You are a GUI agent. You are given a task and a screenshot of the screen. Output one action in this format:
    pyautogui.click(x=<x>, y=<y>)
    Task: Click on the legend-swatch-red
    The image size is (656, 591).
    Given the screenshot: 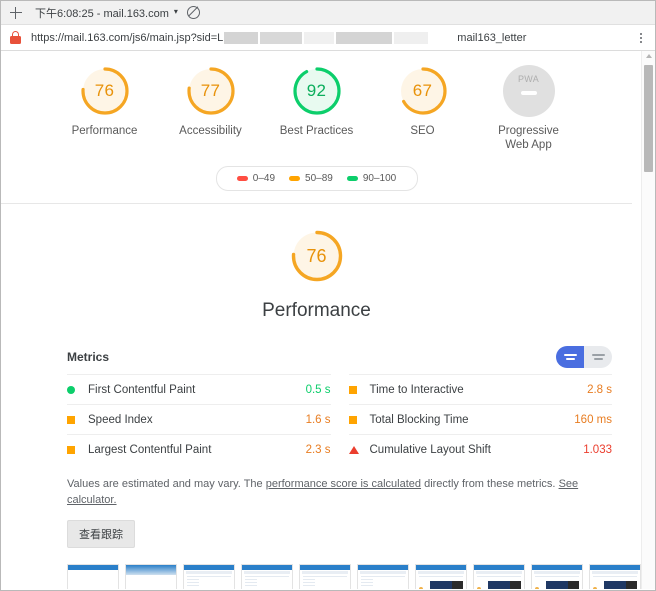 What is the action you would take?
    pyautogui.click(x=242, y=178)
    